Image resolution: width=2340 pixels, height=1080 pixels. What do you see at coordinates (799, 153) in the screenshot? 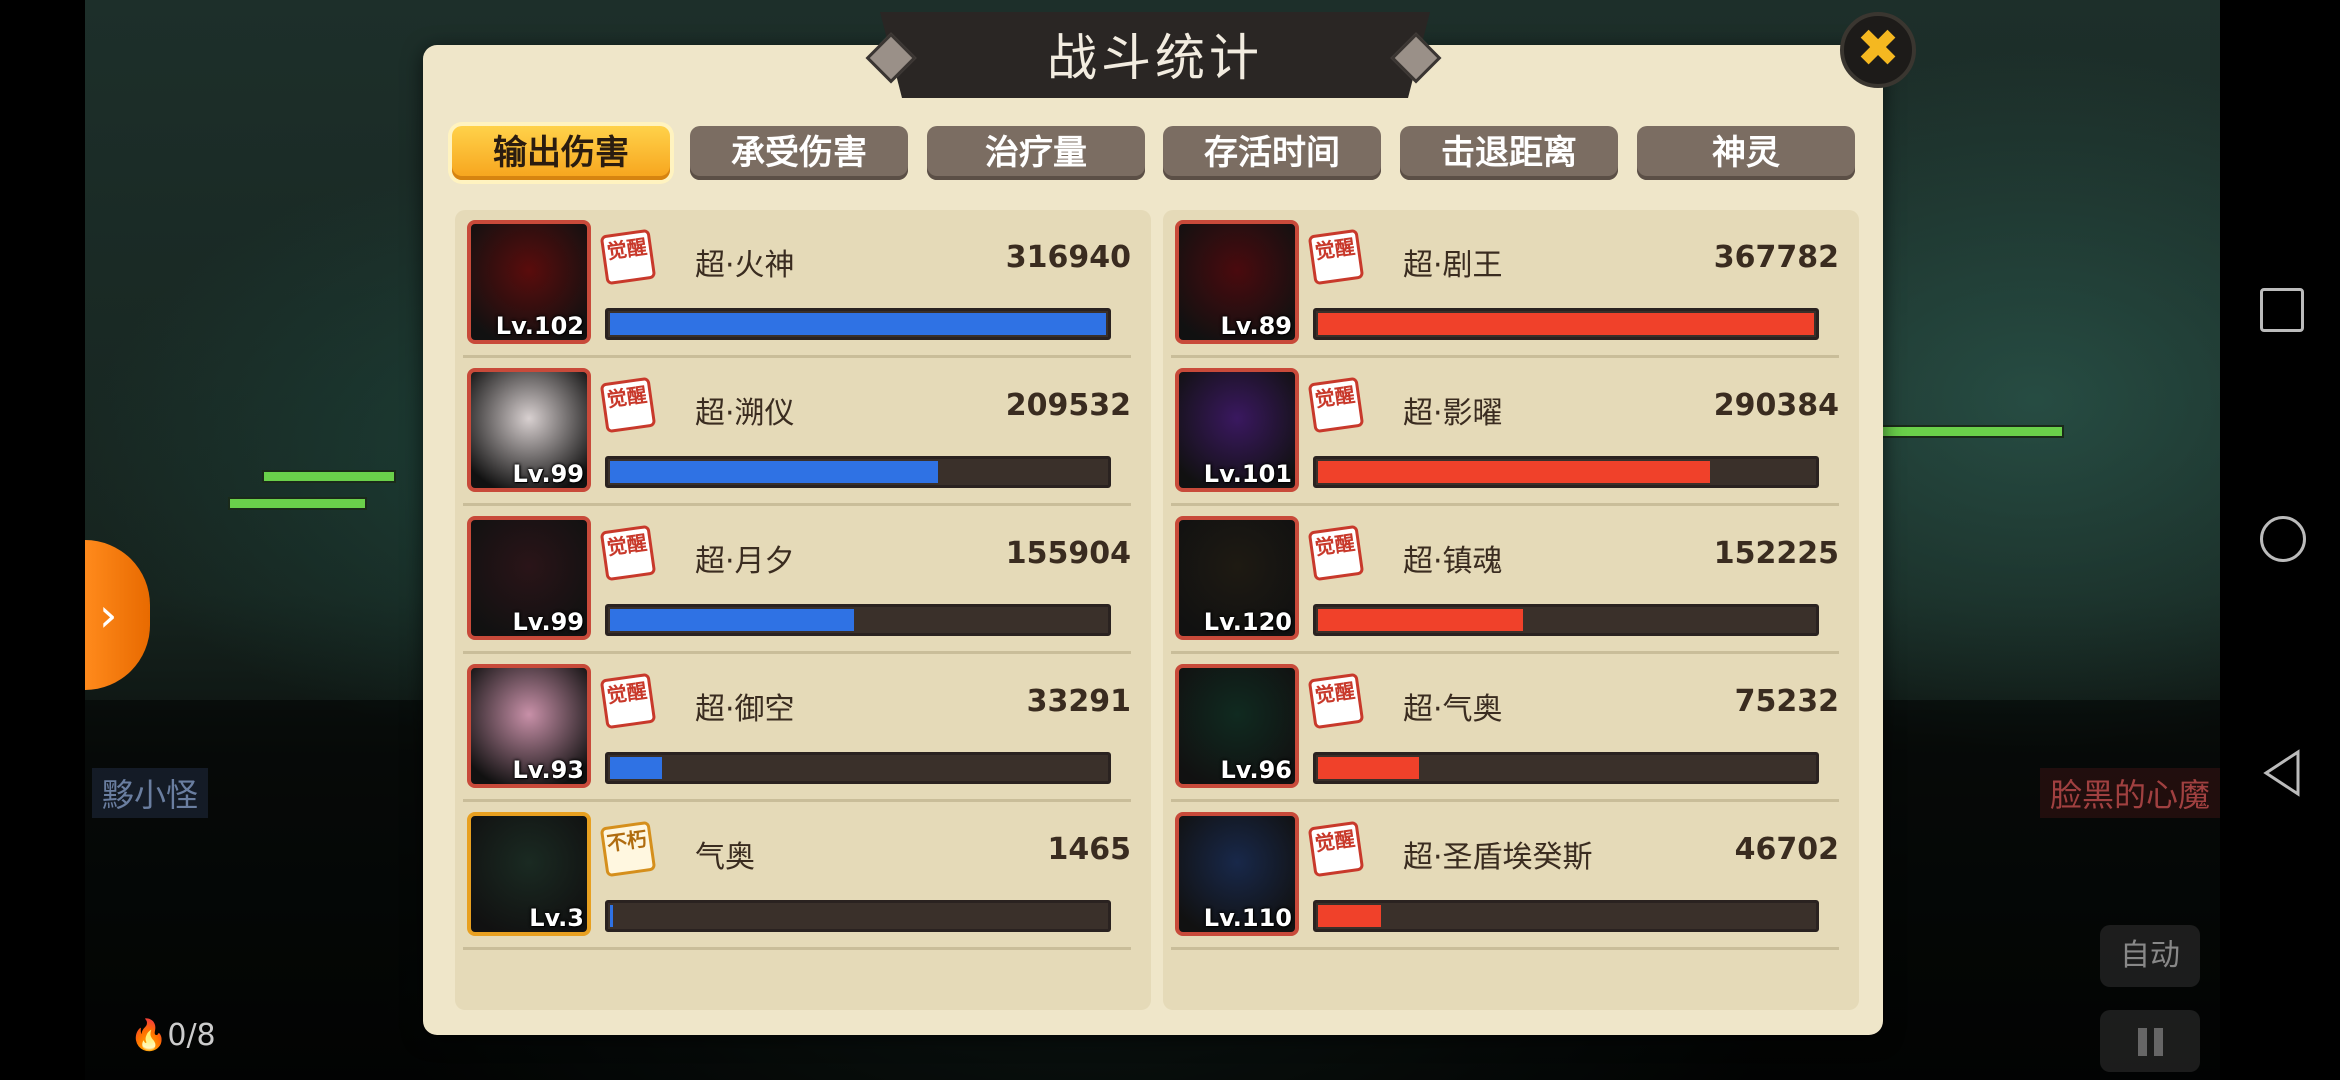
I see `tab-1: 承受伤害` at bounding box center [799, 153].